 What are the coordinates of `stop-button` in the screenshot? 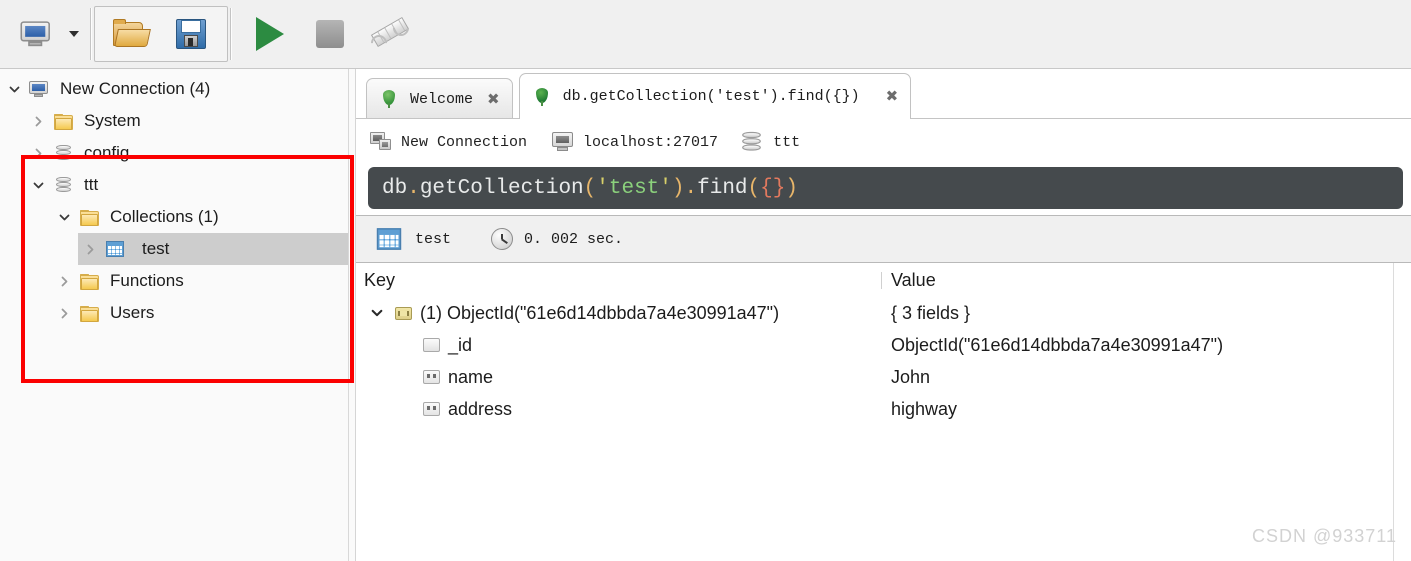 It's located at (330, 34).